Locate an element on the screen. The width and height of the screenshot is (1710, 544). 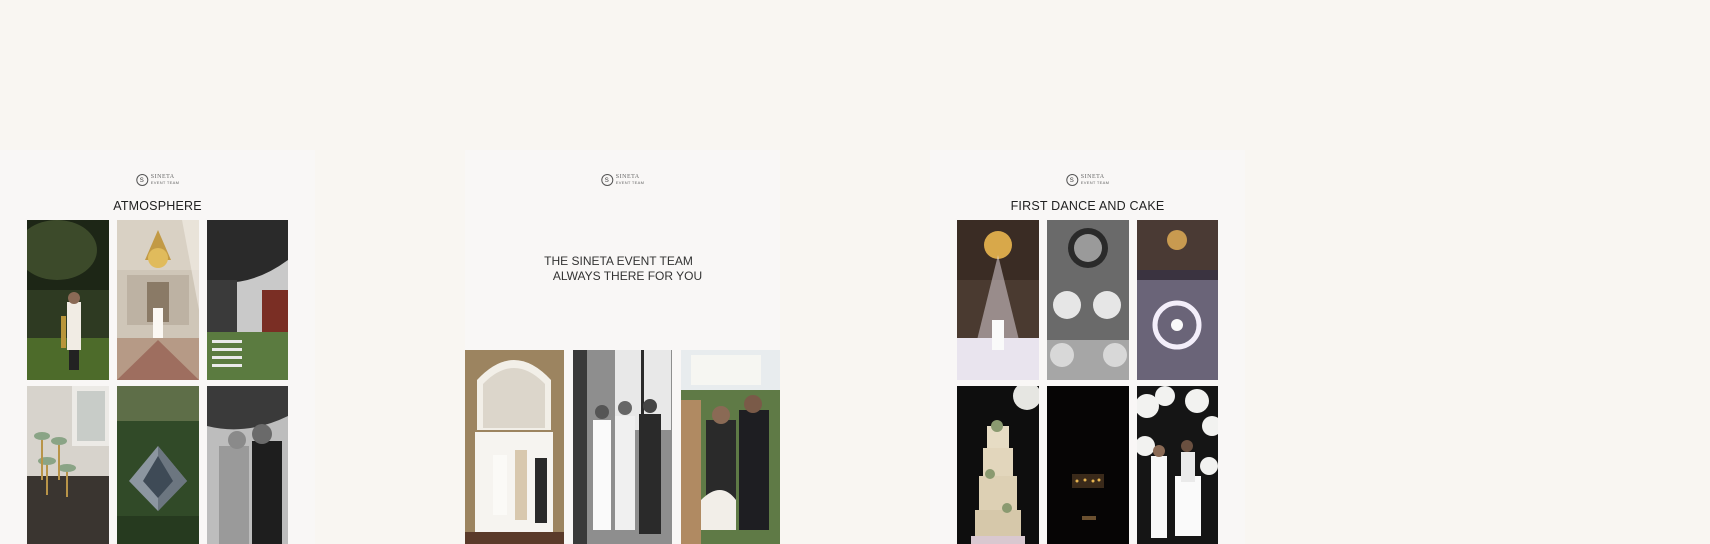
card-atmosphere: S SINETA EVENT TEAM ATMOSPHERE is located at coordinates (157, 347).